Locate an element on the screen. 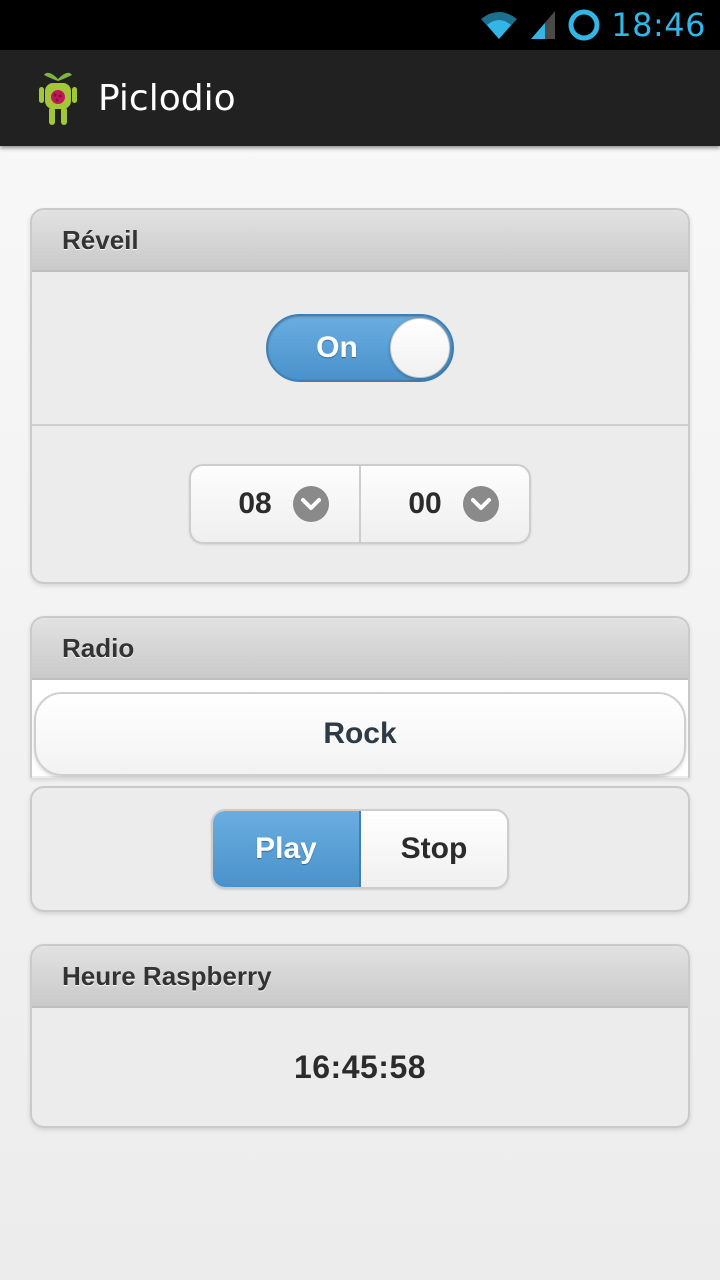 The image size is (720, 1280). radio-panel-title: Radio is located at coordinates (360, 649).